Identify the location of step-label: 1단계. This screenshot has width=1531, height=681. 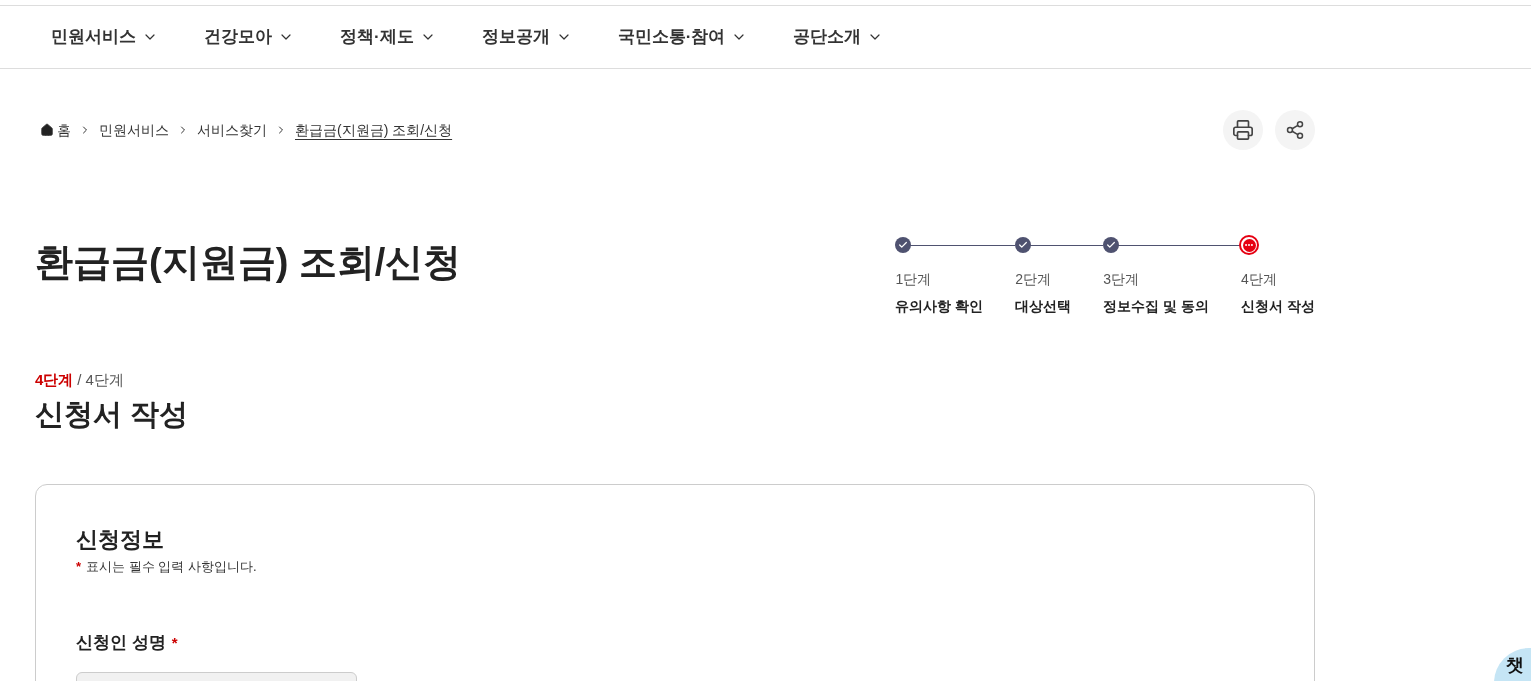
(914, 279).